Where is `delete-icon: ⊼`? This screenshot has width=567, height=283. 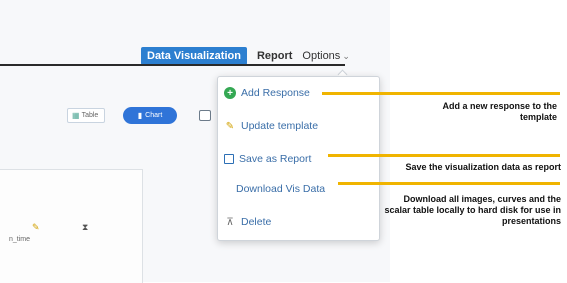 delete-icon: ⊼ is located at coordinates (230, 222).